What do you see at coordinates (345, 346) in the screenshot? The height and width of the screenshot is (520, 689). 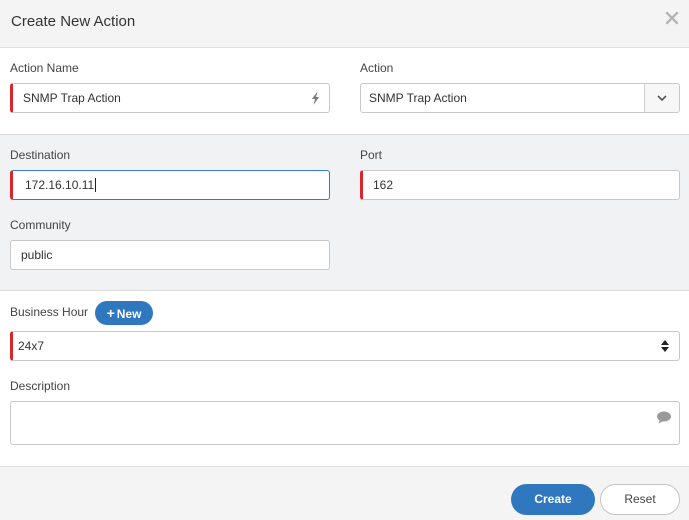 I see `business-hour-select: 24x7` at bounding box center [345, 346].